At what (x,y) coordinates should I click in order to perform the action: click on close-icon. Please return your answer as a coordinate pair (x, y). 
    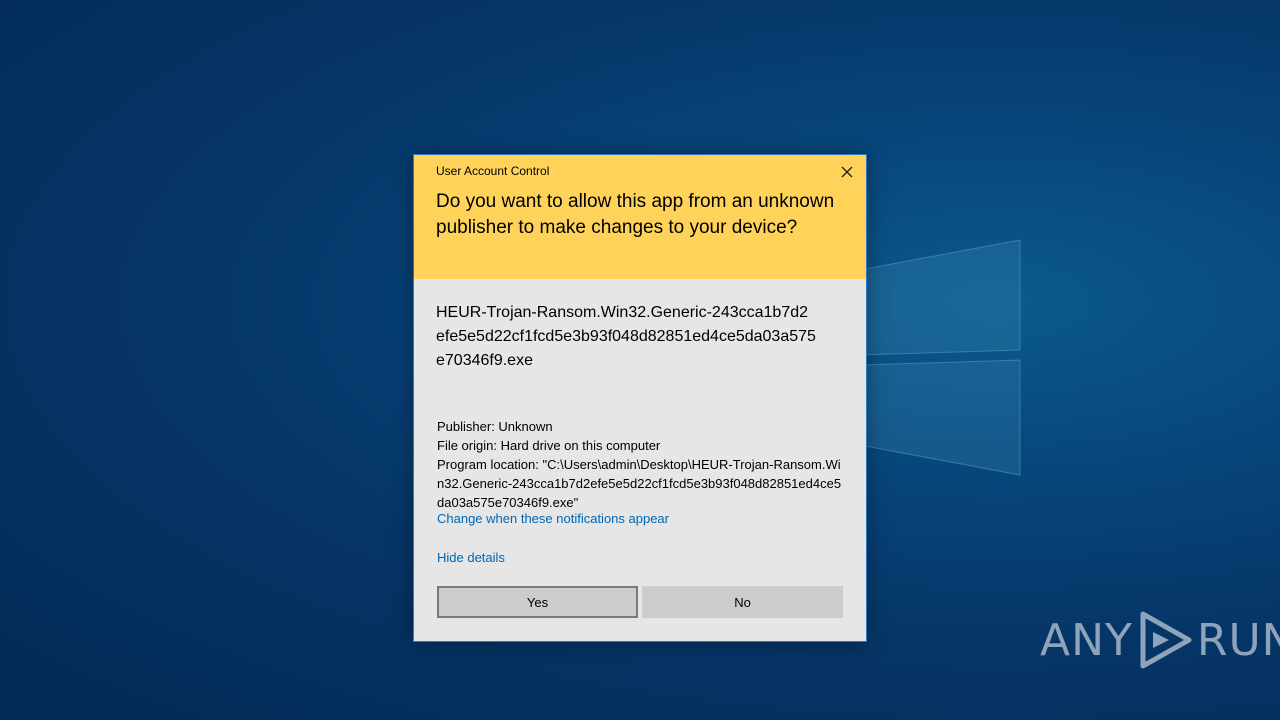
    Looking at the image, I should click on (847, 172).